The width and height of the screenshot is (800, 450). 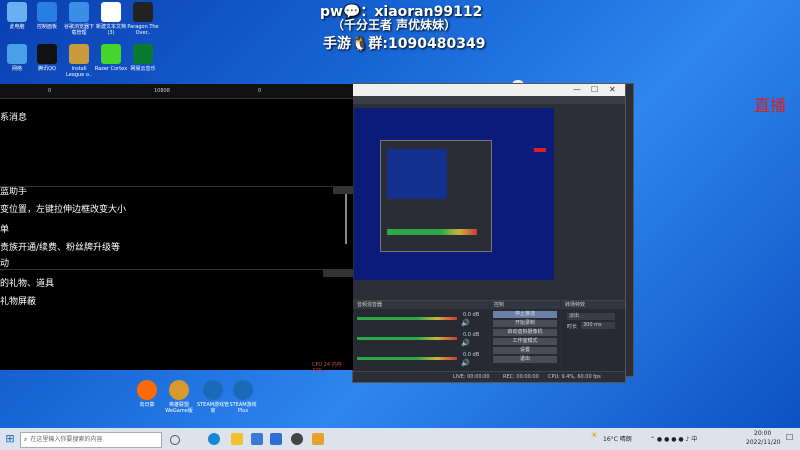 I want to click on right-edge-text: 直播, so click(x=770, y=105).